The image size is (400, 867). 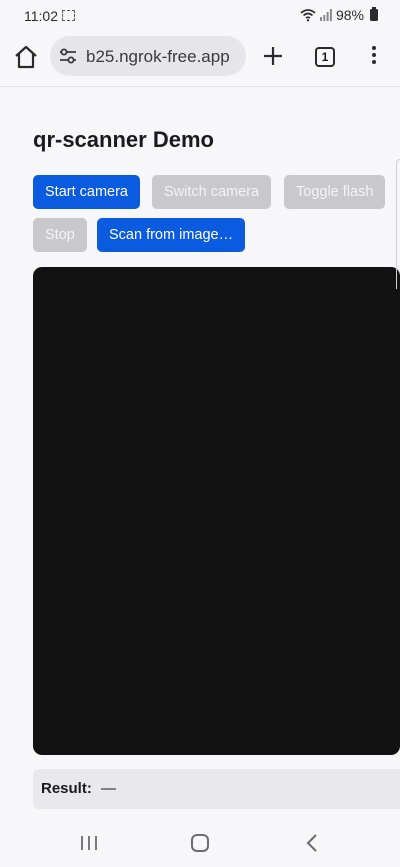 I want to click on status-bar: 11:02 98%, so click(x=200, y=16).